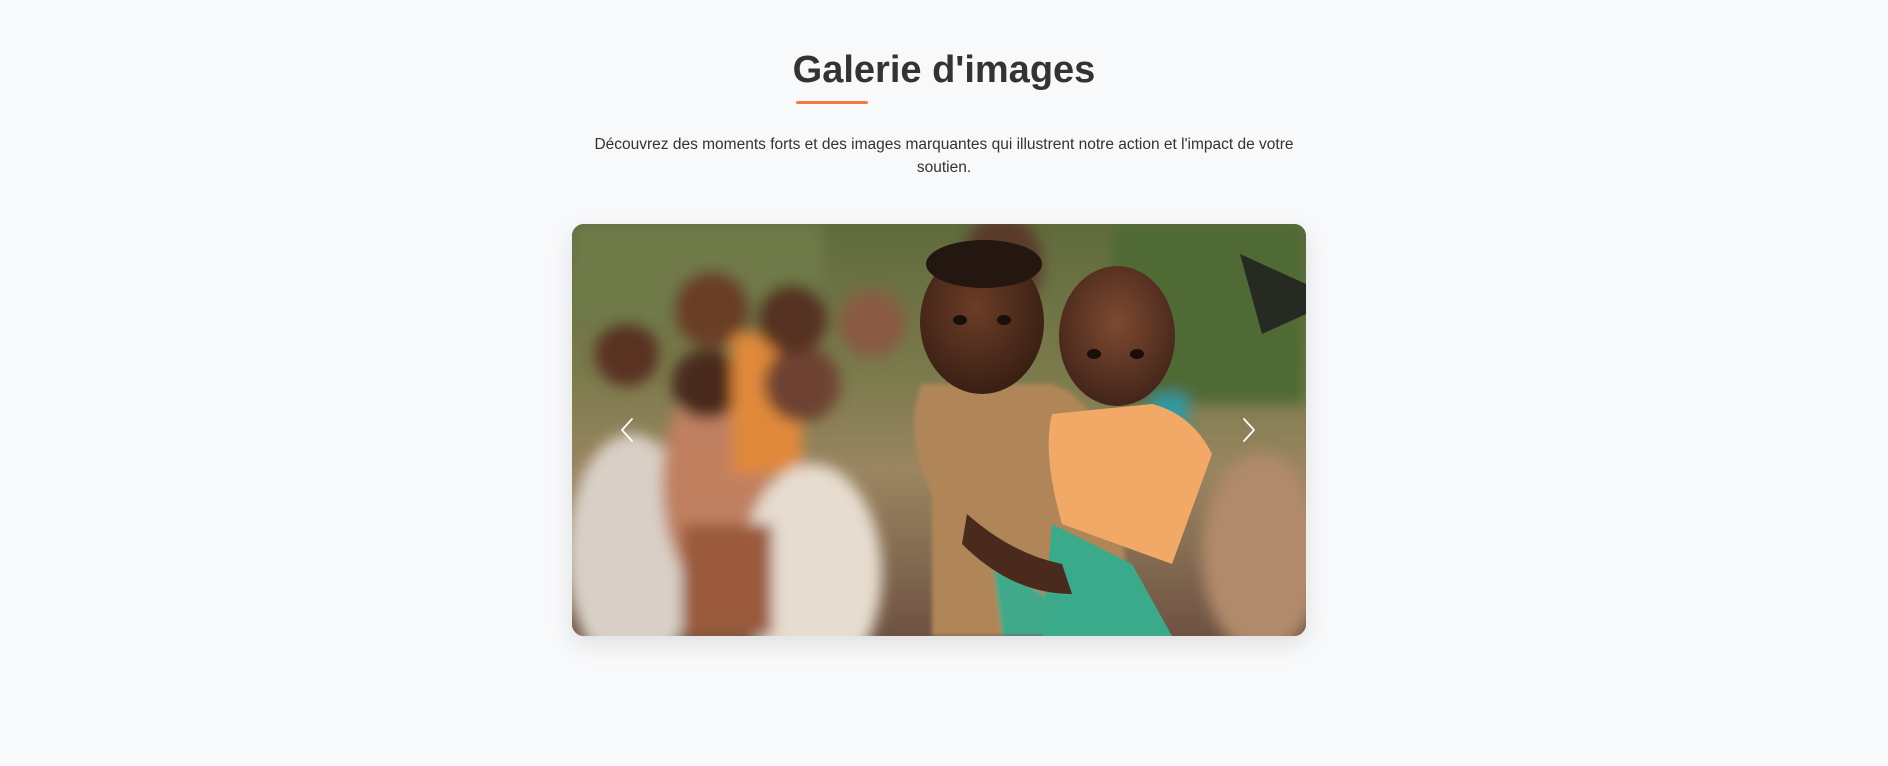 This screenshot has height=766, width=1888. What do you see at coordinates (944, 70) in the screenshot?
I see `gallery-title: Galerie d'images` at bounding box center [944, 70].